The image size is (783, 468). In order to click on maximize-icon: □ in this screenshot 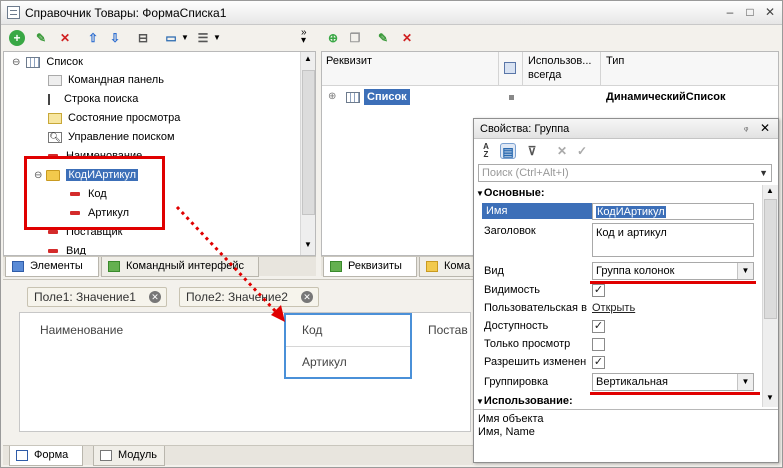, I will do `click(750, 13)`.